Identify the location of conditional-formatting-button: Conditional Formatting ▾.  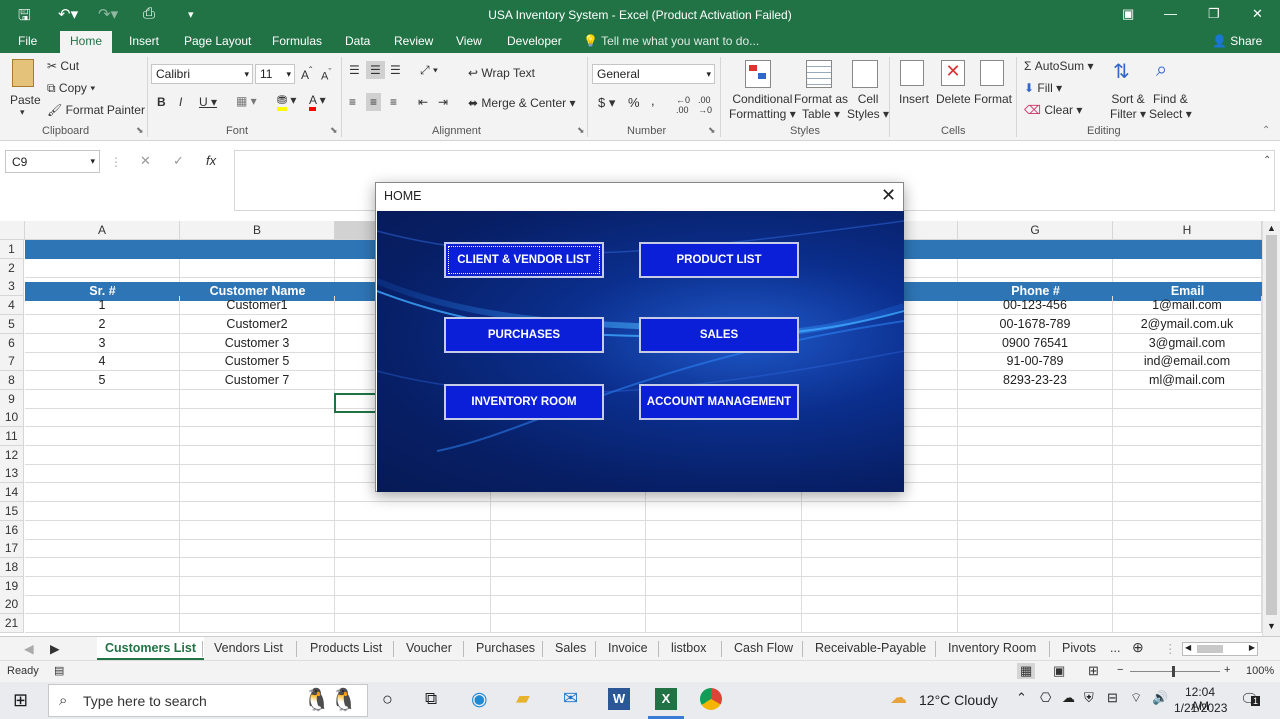
(762, 107).